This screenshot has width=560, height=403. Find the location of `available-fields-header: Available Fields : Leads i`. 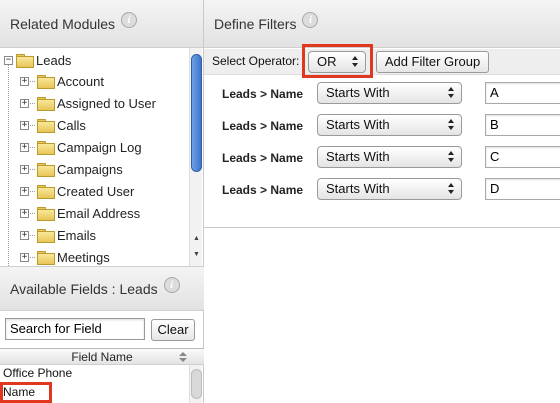

available-fields-header: Available Fields : Leads i is located at coordinates (102, 288).